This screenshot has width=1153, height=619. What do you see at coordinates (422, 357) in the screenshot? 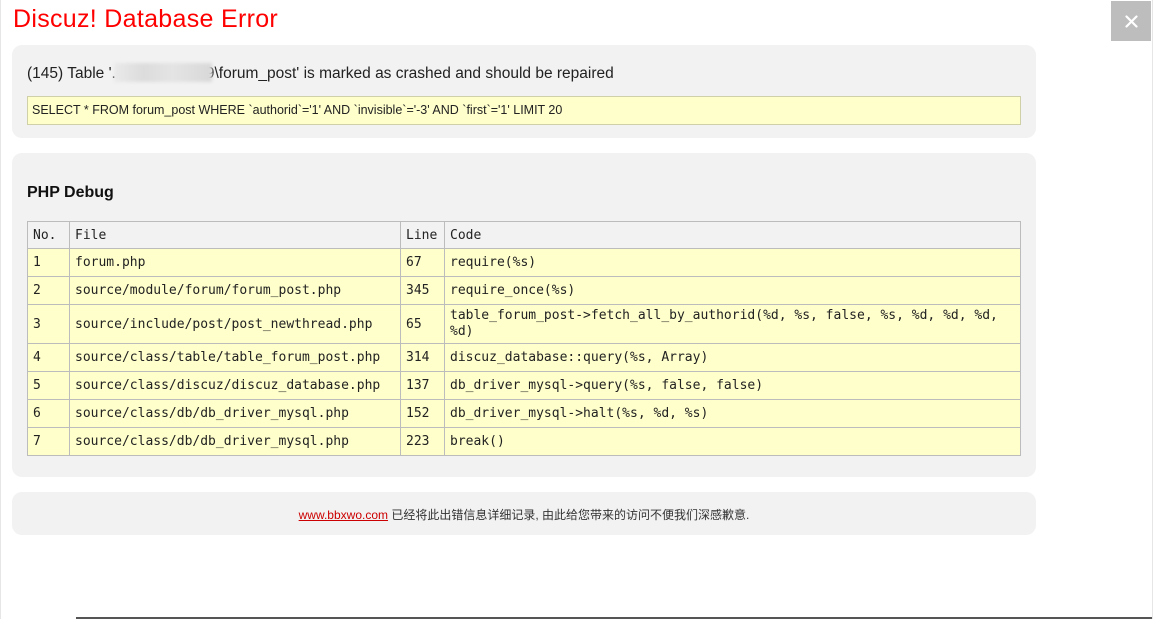
I see `cell-line: 314` at bounding box center [422, 357].